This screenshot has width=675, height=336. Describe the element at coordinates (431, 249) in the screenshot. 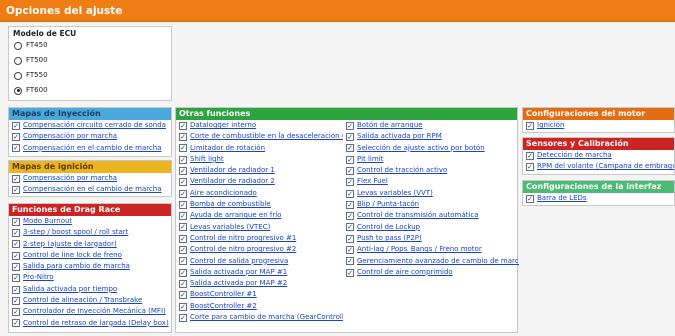

I see `other-fn2-option-anti-lag-pops-bangs-freno-motor: ✓ Anti-lag / Pops_Bangs / Freno motor` at that location.